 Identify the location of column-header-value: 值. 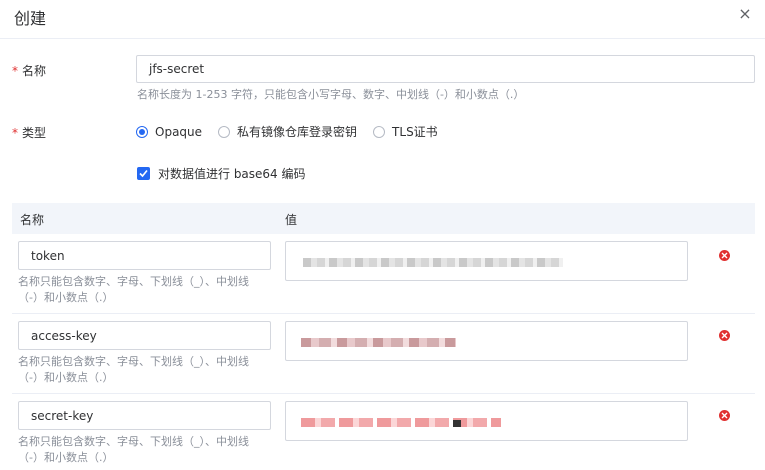
(291, 220).